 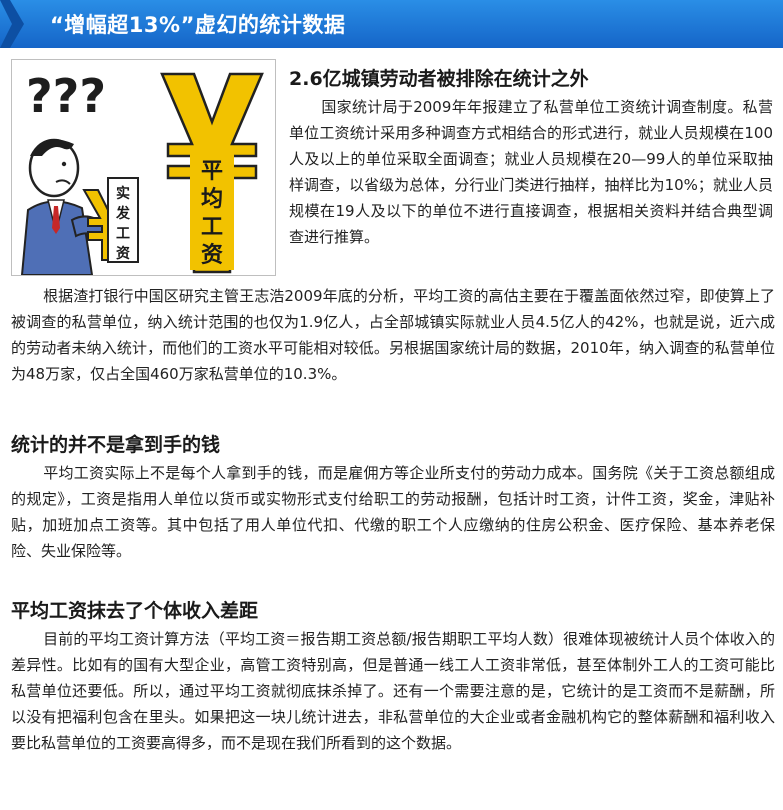 What do you see at coordinates (116, 445) in the screenshot?
I see `section-heading-not-take-home: 统计的并不是拿到手的钱` at bounding box center [116, 445].